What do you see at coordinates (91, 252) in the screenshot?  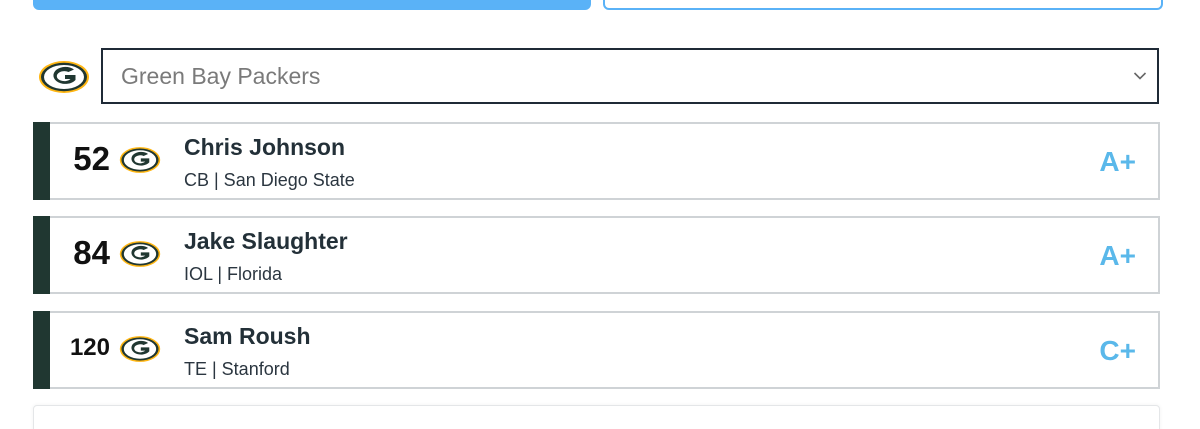 I see `pick-number: 84` at bounding box center [91, 252].